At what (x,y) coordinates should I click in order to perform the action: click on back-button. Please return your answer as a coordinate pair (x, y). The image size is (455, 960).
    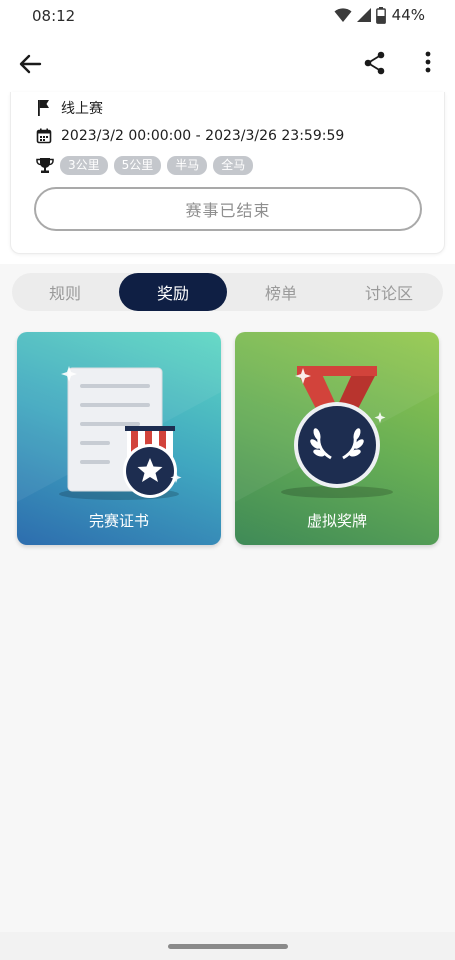
    Looking at the image, I should click on (30, 64).